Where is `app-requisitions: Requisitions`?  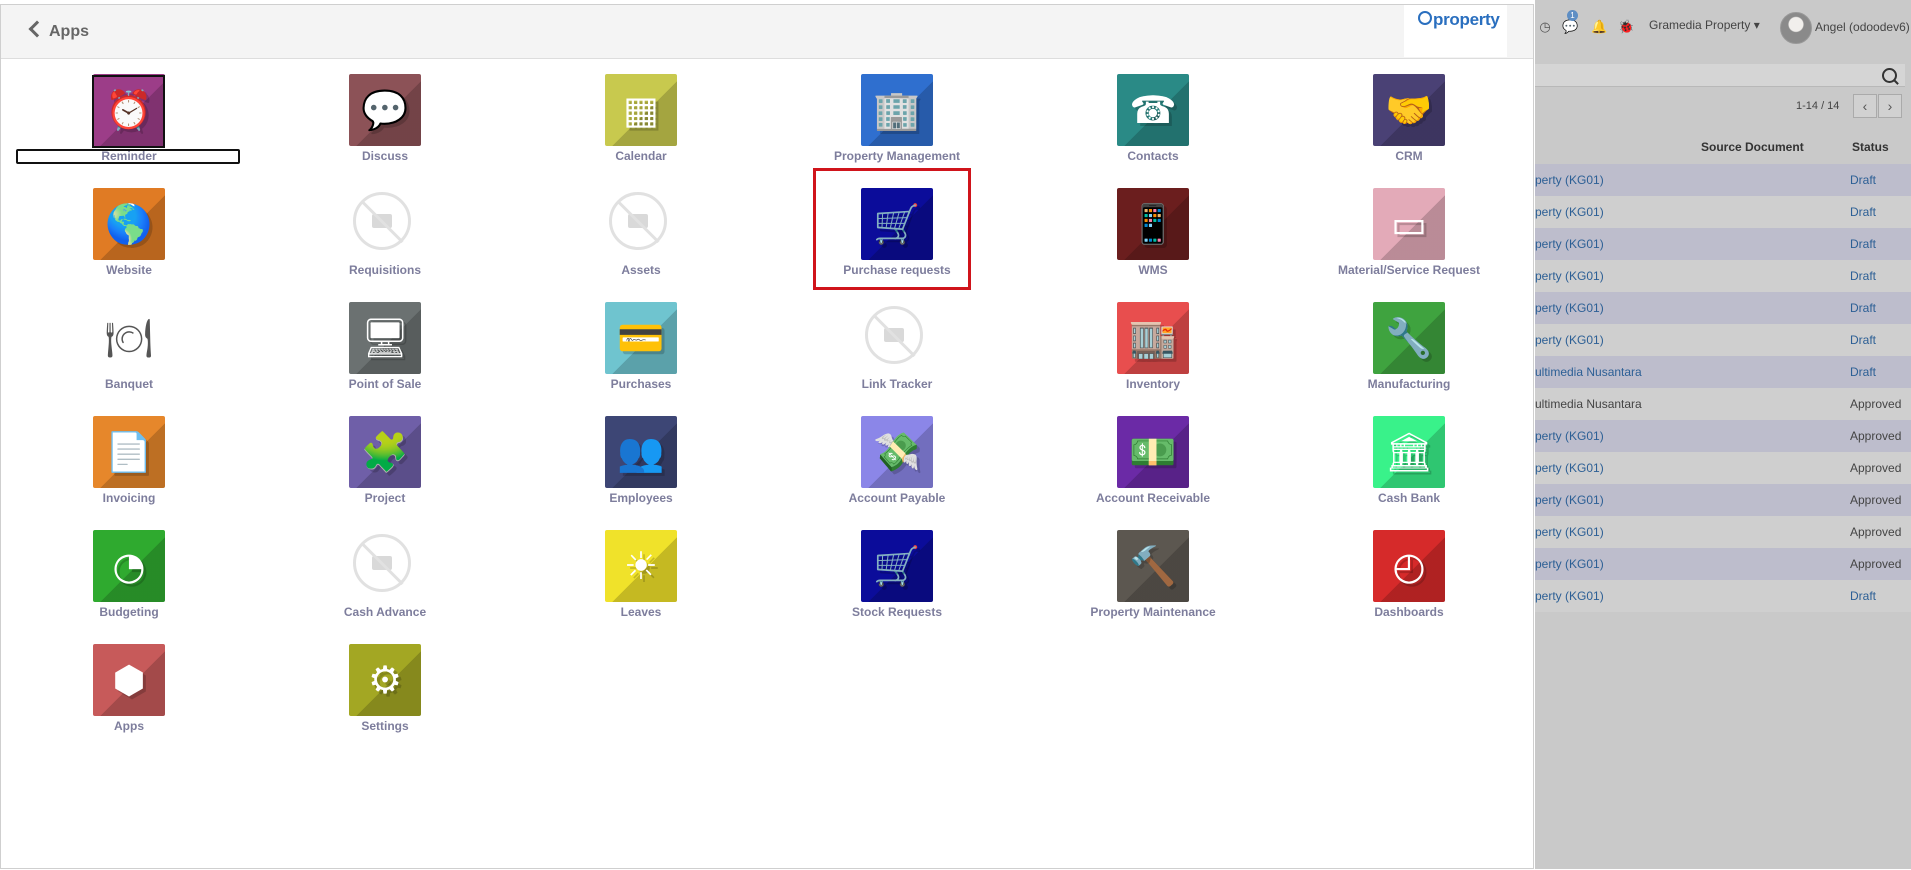
app-requisitions: Requisitions is located at coordinates (385, 237).